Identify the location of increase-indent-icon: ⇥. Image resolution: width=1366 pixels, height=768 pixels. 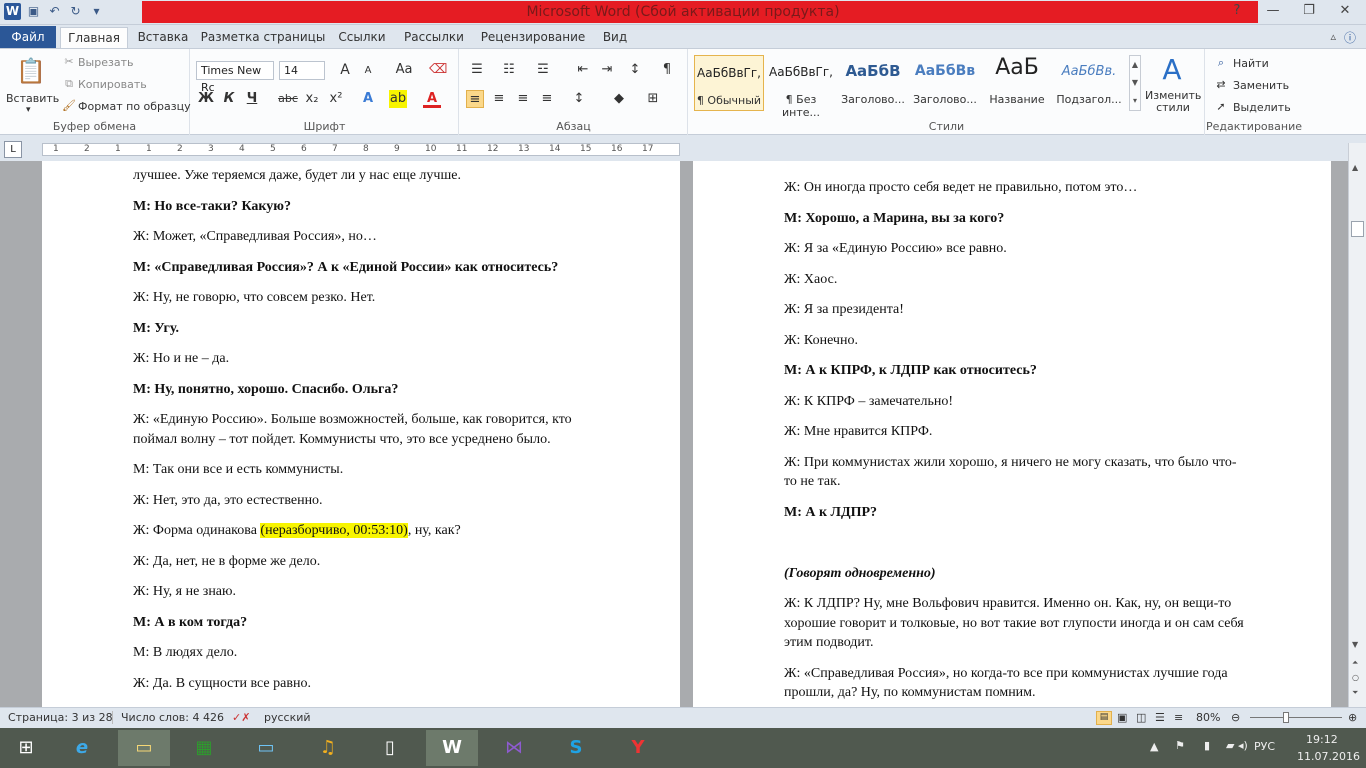
(607, 70).